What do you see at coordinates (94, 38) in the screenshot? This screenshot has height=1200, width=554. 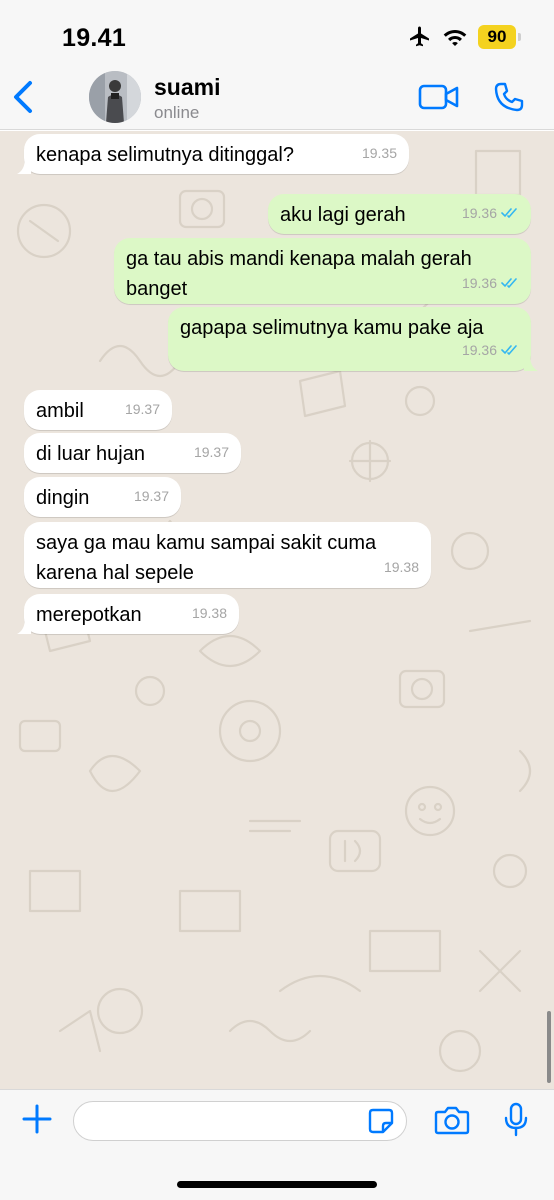 I see `status-time: 19.41` at bounding box center [94, 38].